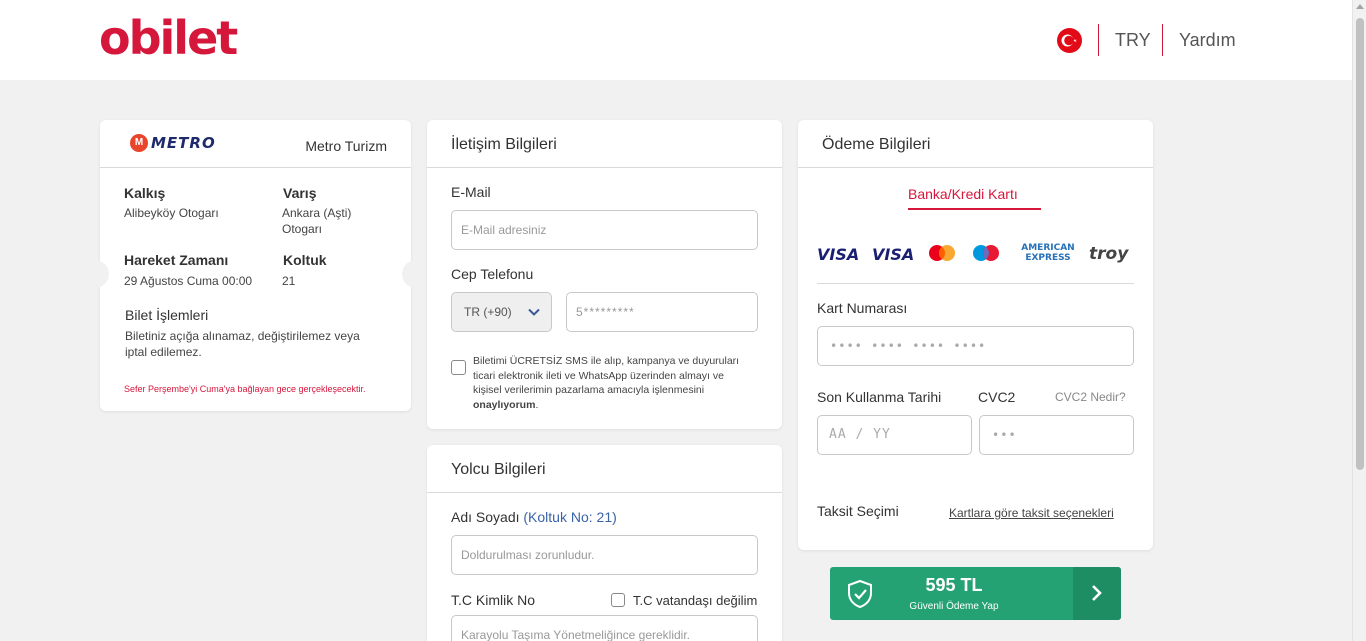 Image resolution: width=1366 pixels, height=641 pixels. Describe the element at coordinates (975, 346) in the screenshot. I see `card-number-input: •••• •••• •••• ••••` at that location.